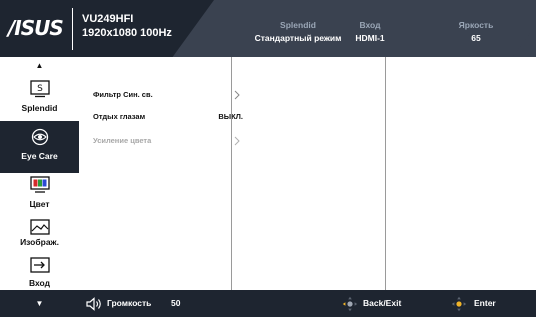 Image resolution: width=536 pixels, height=317 pixels. I want to click on resolution-info: 1920x1080 100Hz, so click(127, 33).